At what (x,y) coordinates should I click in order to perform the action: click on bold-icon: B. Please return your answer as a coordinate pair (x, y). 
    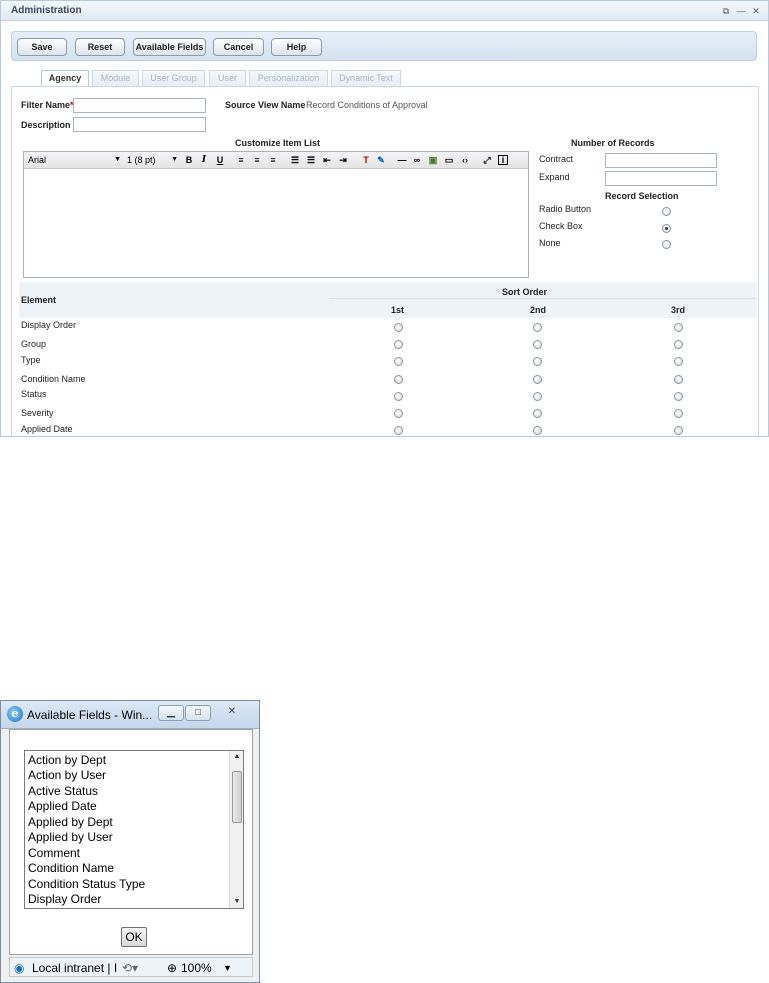
    Looking at the image, I should click on (189, 160).